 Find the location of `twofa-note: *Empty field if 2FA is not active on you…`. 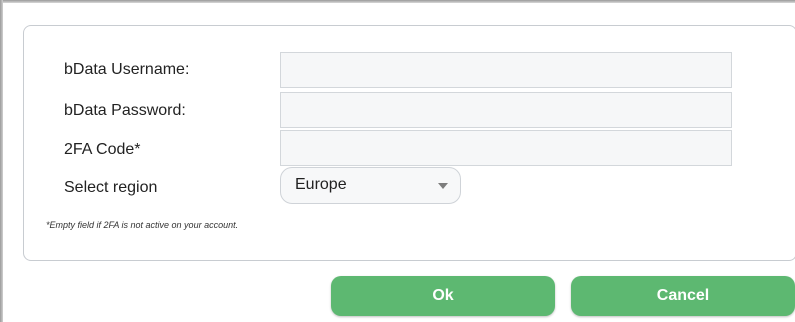

twofa-note: *Empty field if 2FA is not active on you… is located at coordinates (142, 225).